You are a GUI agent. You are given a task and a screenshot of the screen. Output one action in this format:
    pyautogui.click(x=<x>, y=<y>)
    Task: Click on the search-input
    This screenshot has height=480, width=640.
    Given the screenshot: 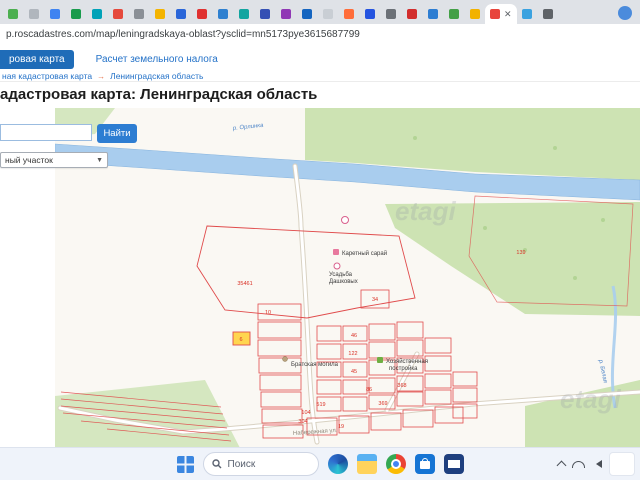 What is the action you would take?
    pyautogui.click(x=46, y=132)
    